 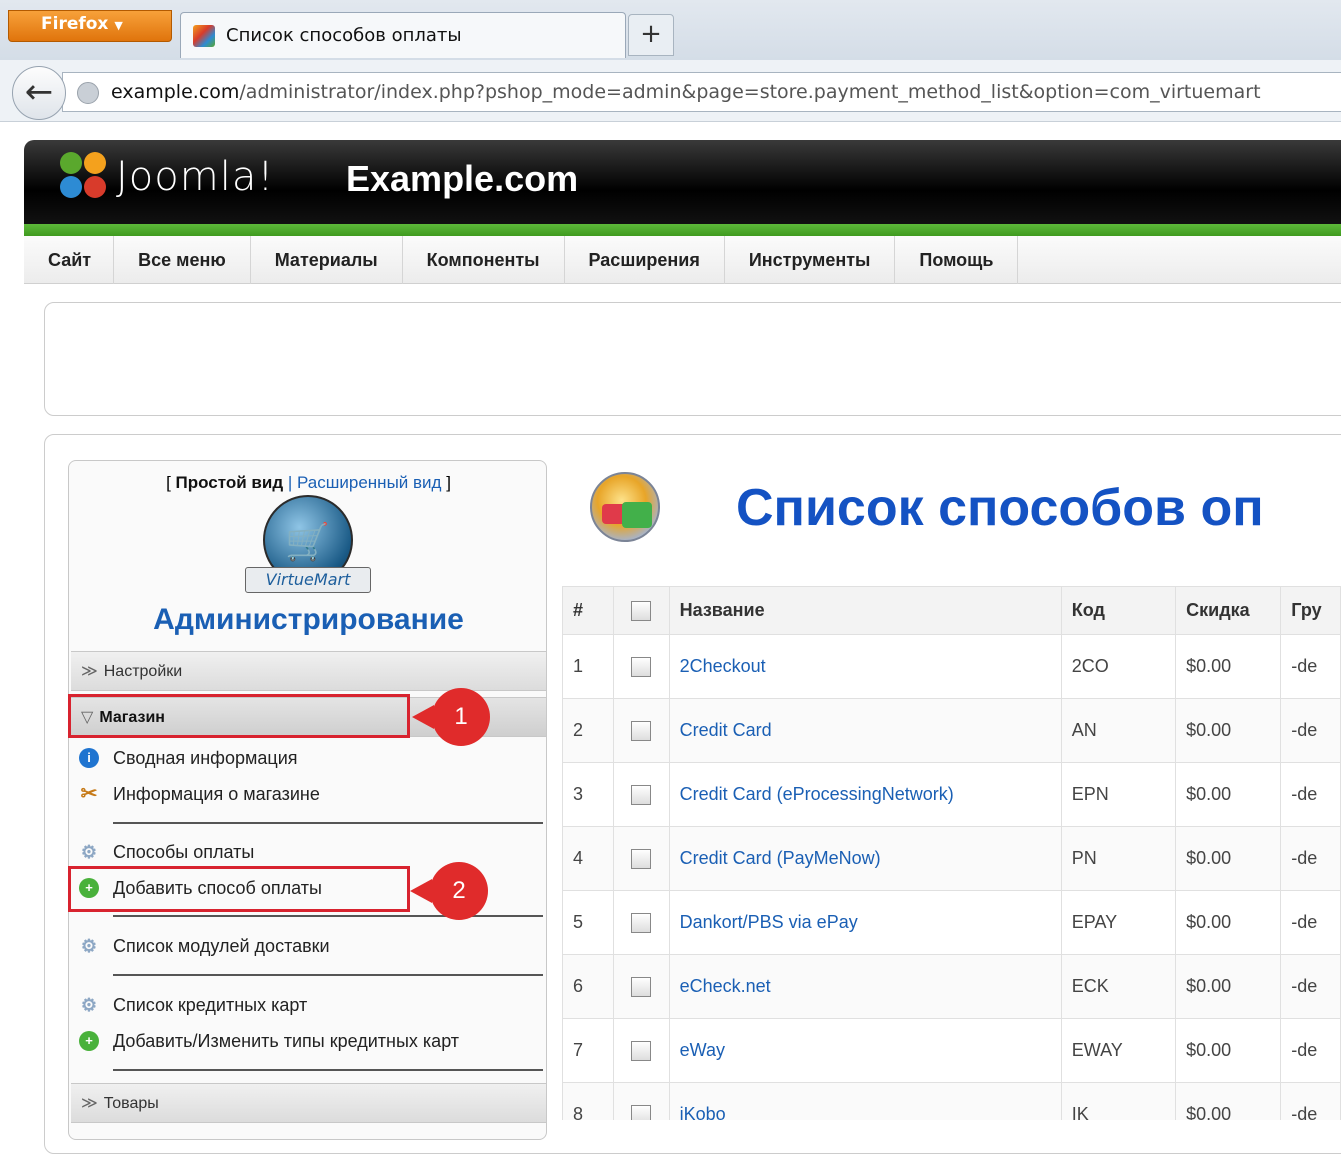 What do you see at coordinates (309, 794) in the screenshot?
I see `sidebar-item-shop-info: ✂ Информация о магазине` at bounding box center [309, 794].